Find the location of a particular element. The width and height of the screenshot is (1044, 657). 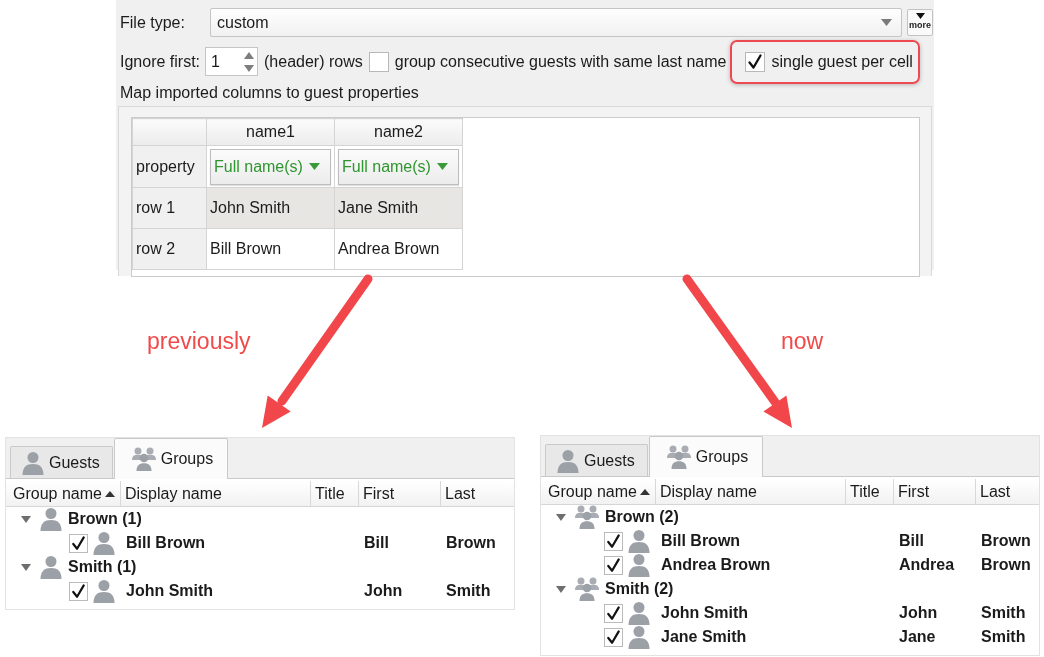

column-header: name2 is located at coordinates (398, 132).